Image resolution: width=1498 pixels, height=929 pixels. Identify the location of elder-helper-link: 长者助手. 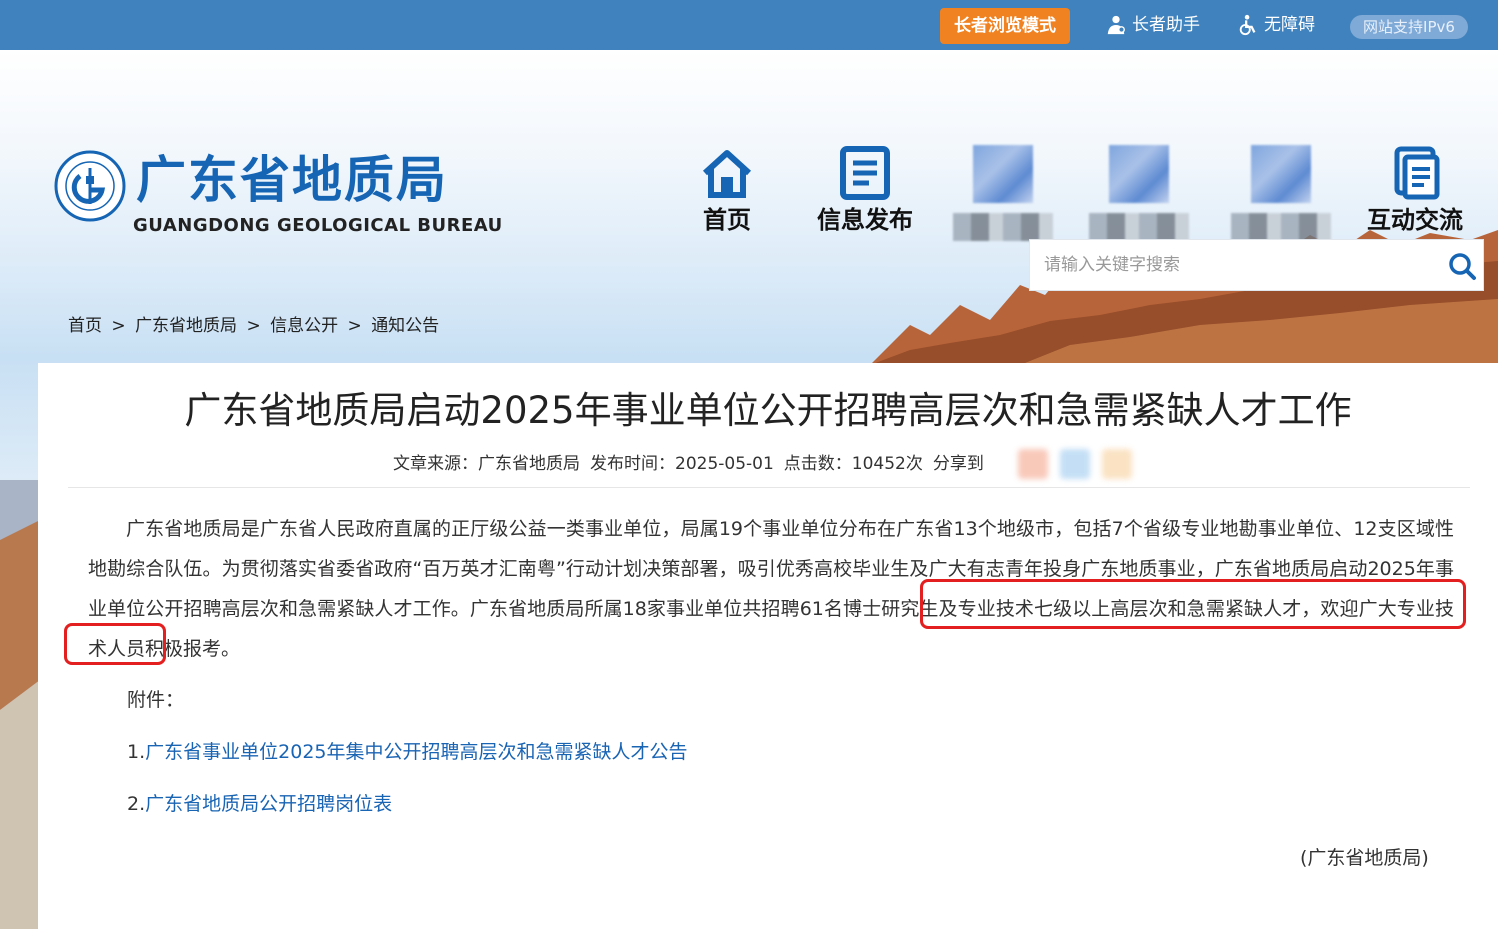
(1152, 25).